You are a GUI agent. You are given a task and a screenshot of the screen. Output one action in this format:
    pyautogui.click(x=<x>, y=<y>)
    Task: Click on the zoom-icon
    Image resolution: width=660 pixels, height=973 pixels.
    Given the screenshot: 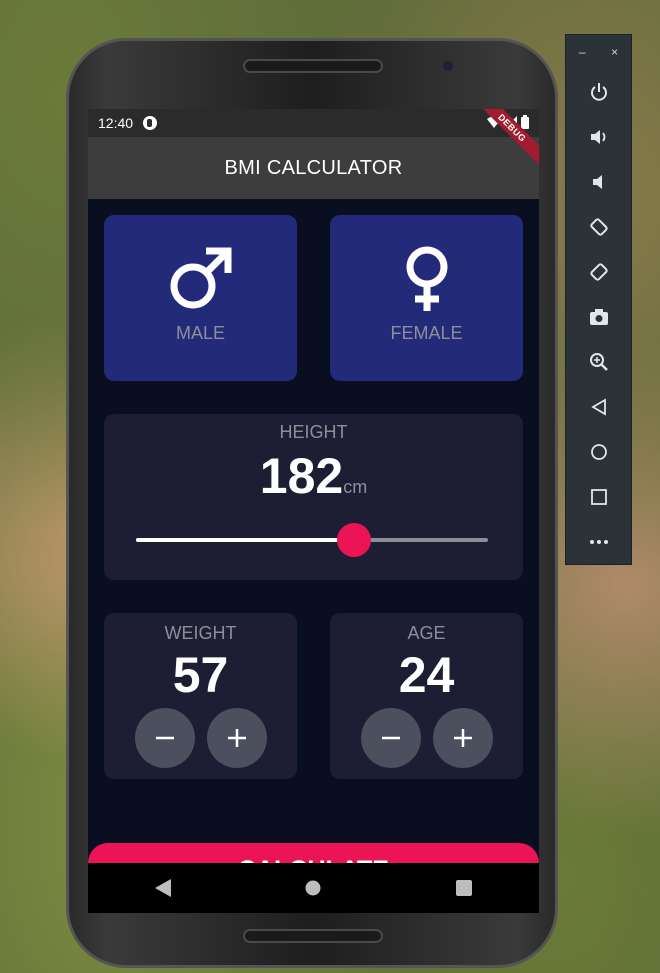 What is the action you would take?
    pyautogui.click(x=598, y=361)
    